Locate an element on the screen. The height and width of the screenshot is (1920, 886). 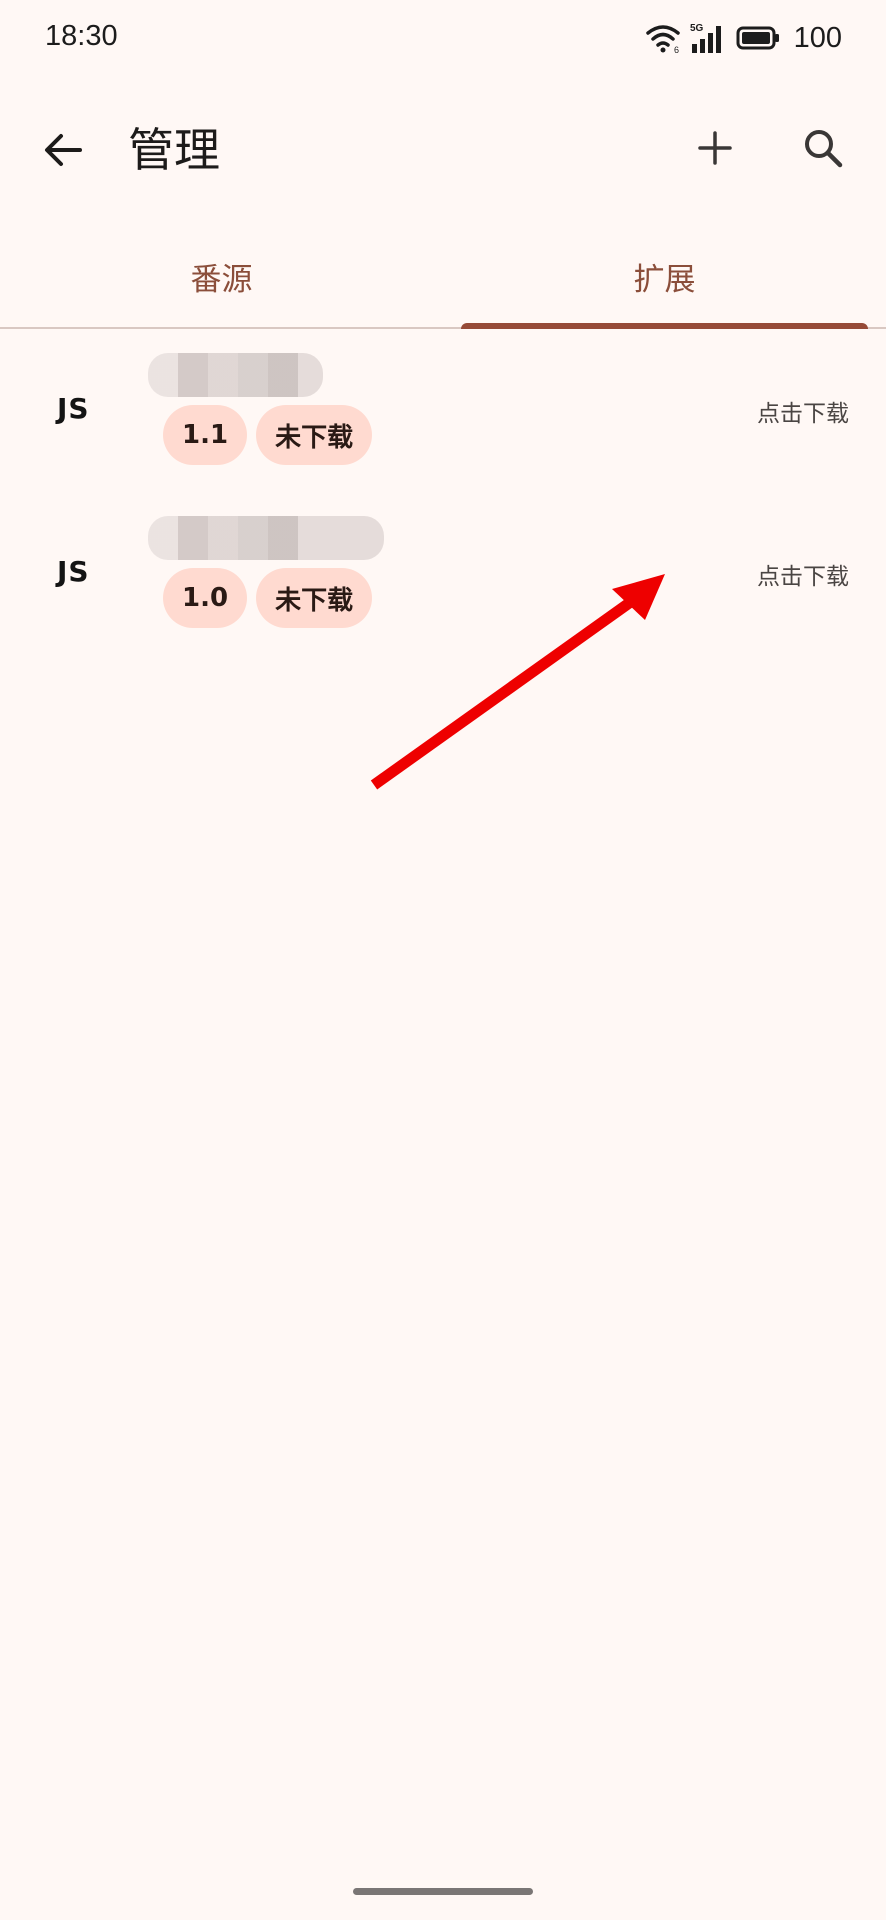
chip-row: 1.0 未下载 is located at coordinates (268, 598).